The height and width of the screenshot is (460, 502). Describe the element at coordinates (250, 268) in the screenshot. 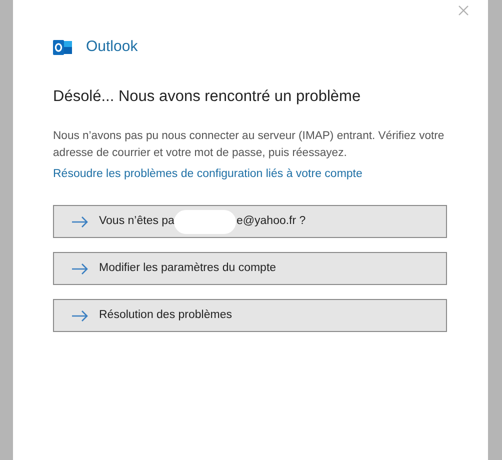

I see `action-button: Modifier les paramètres du compte` at that location.